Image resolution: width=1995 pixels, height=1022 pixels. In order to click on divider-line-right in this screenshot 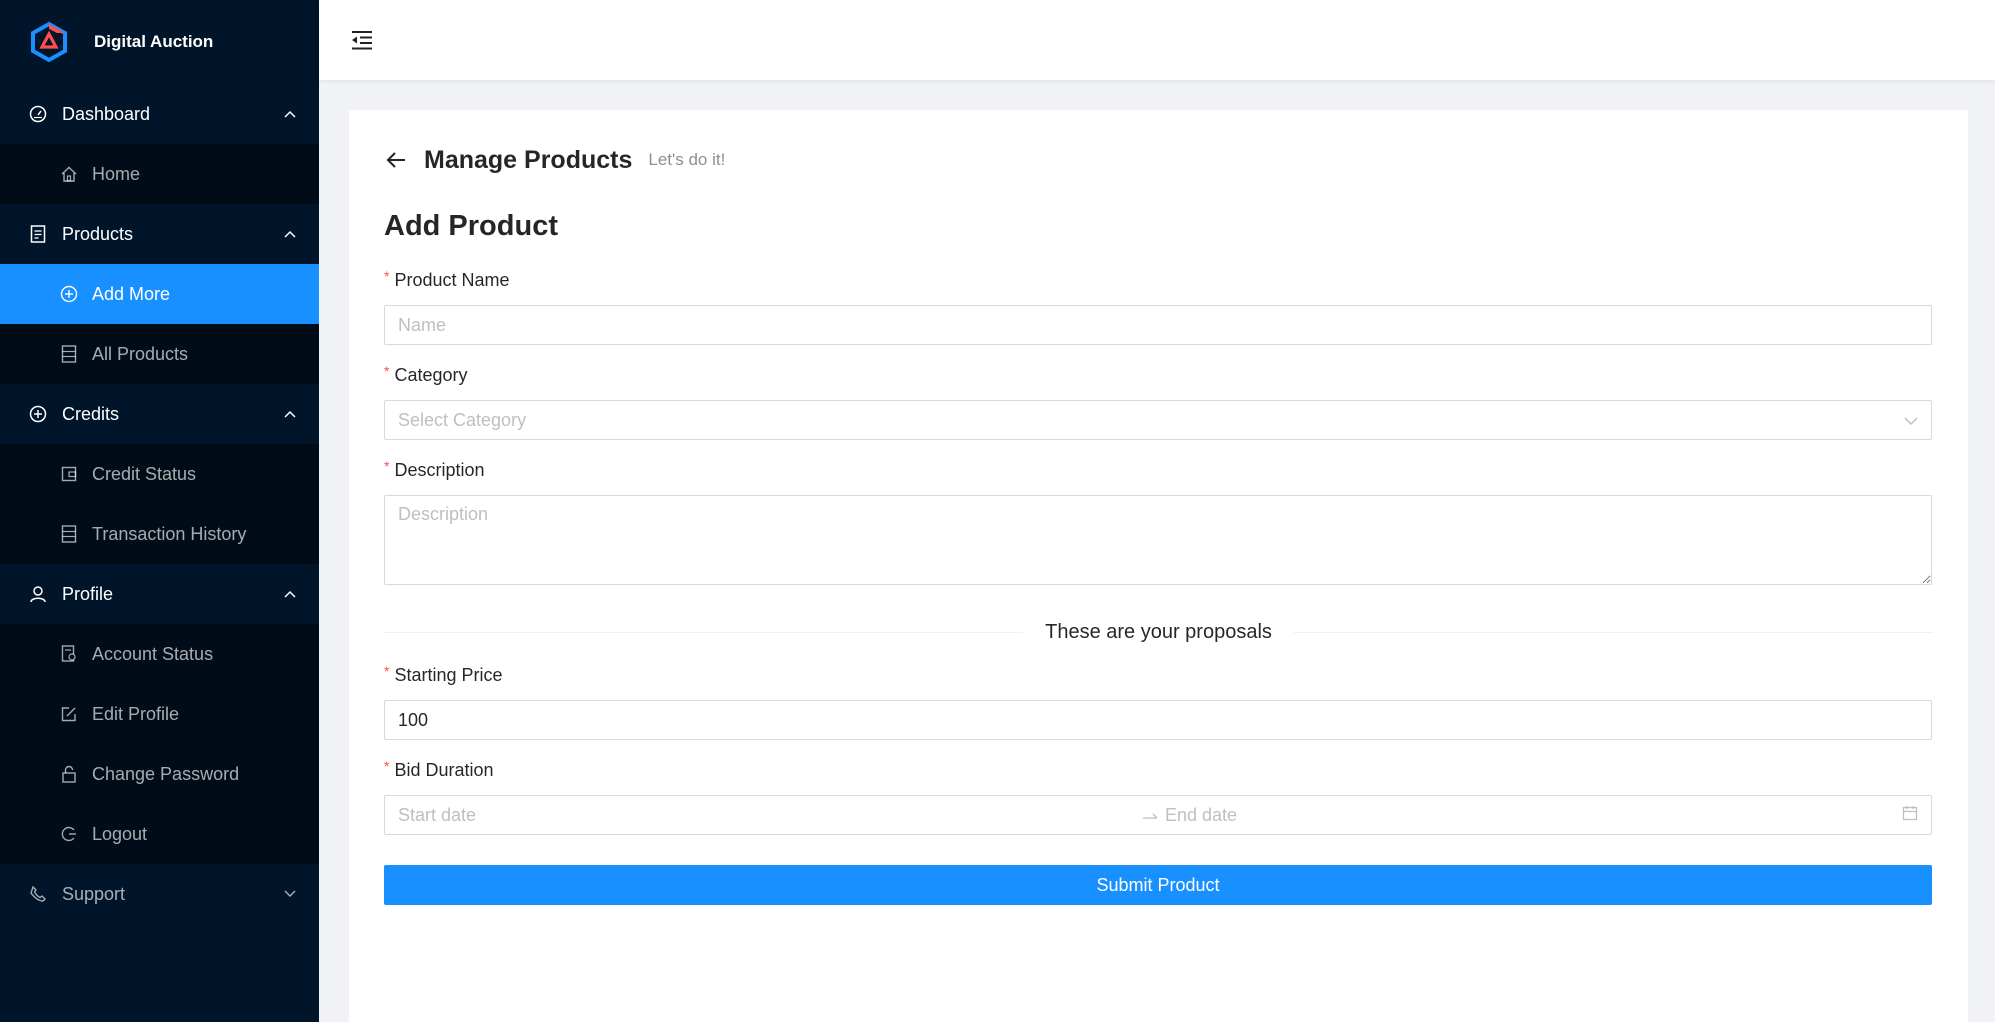, I will do `click(1613, 632)`.